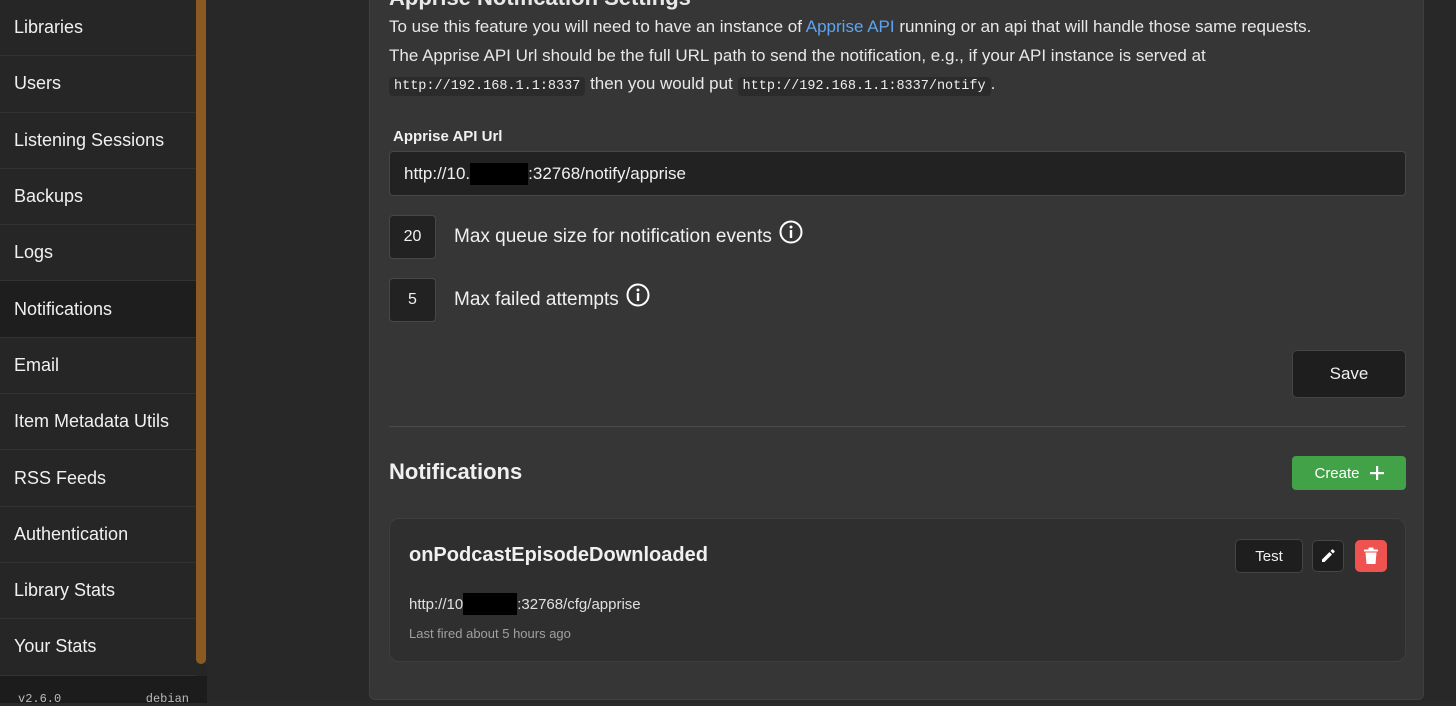  I want to click on sidebar-item-users: Users, so click(98, 84).